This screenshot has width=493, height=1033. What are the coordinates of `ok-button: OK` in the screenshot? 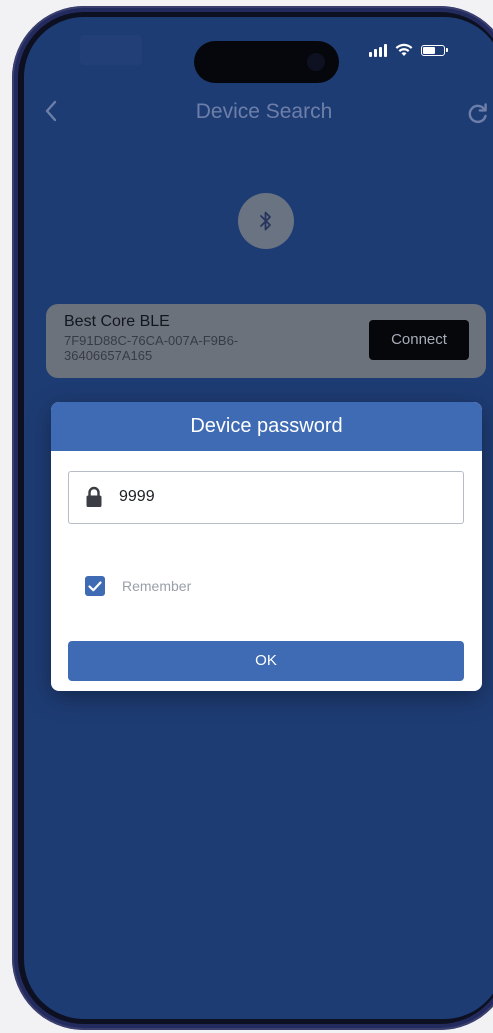 It's located at (266, 661).